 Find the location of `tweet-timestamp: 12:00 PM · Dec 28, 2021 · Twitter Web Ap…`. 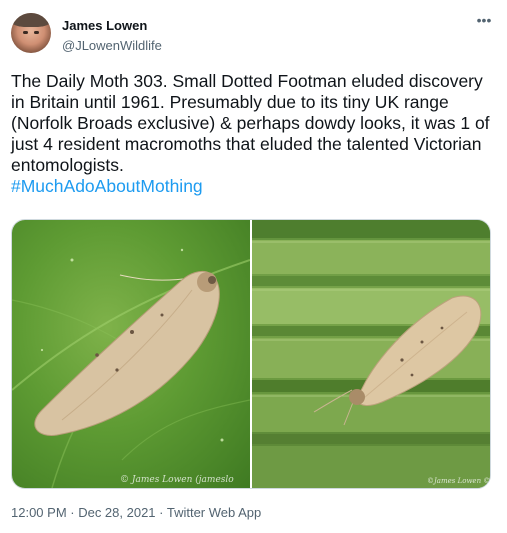

tweet-timestamp: 12:00 PM · Dec 28, 2021 · Twitter Web Ap… is located at coordinates (136, 512).